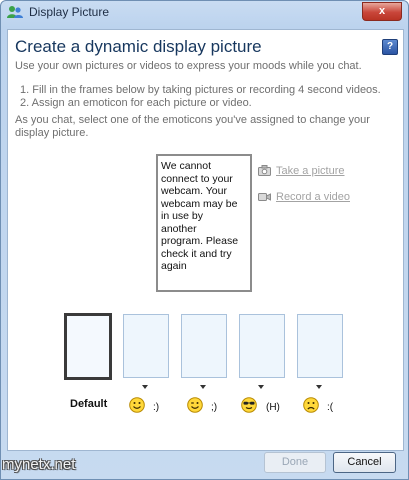 The width and height of the screenshot is (409, 480). What do you see at coordinates (146, 346) in the screenshot?
I see `picture-frame-smile` at bounding box center [146, 346].